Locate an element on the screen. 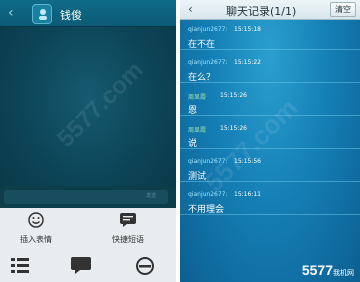 This screenshot has height=282, width=360. chat-header: ‹ 钱俊 is located at coordinates (88, 13).